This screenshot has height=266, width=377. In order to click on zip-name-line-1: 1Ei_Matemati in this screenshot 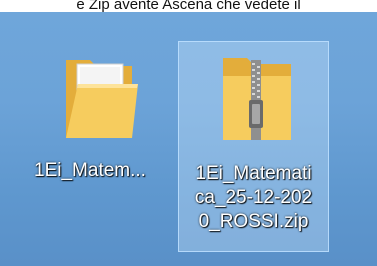, I will do `click(253, 173)`.